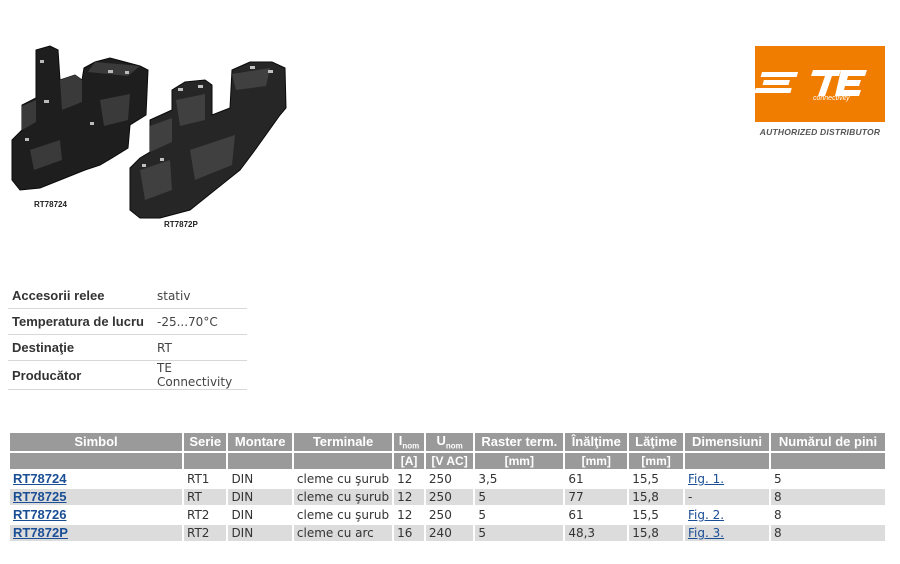 Image resolution: width=900 pixels, height=564 pixels. Describe the element at coordinates (409, 532) in the screenshot. I see `cell-inom: 16` at that location.